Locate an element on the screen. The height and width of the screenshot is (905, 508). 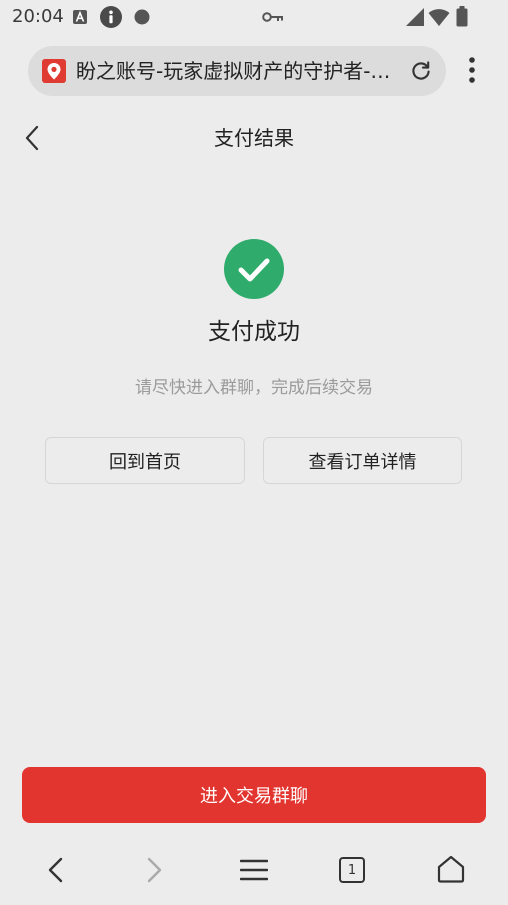
view-order-button: 查看订单详情 is located at coordinates (362, 460).